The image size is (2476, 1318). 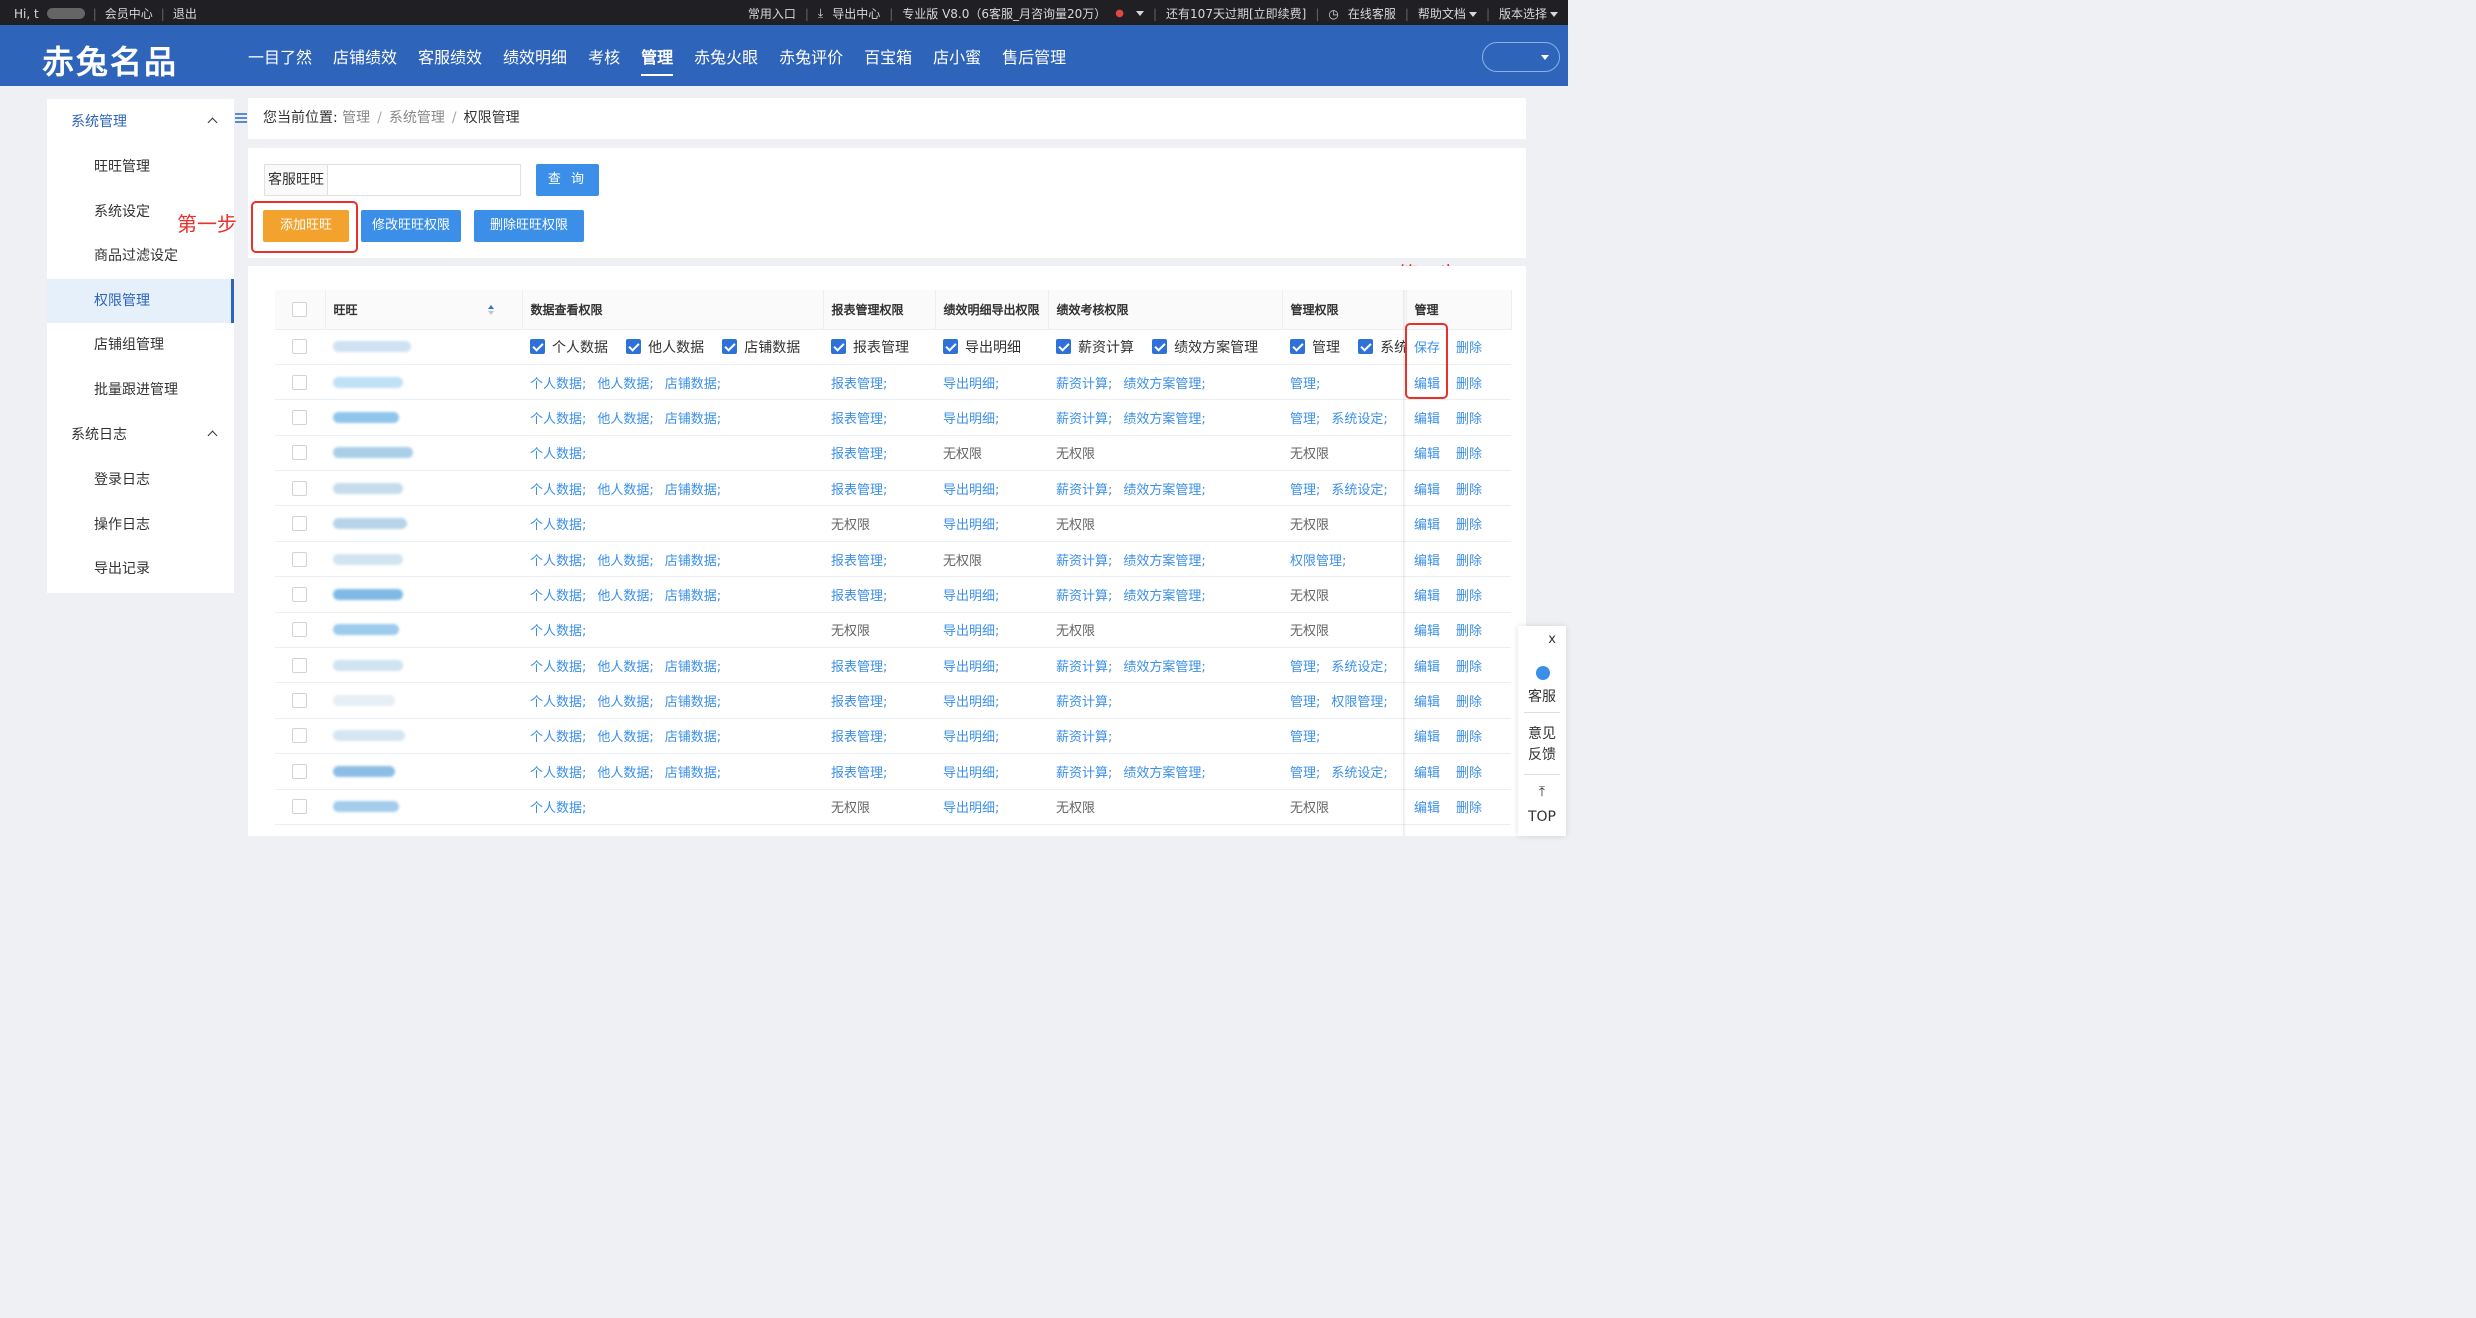 What do you see at coordinates (772, 13) in the screenshot?
I see `common-entry-link: 常用入口` at bounding box center [772, 13].